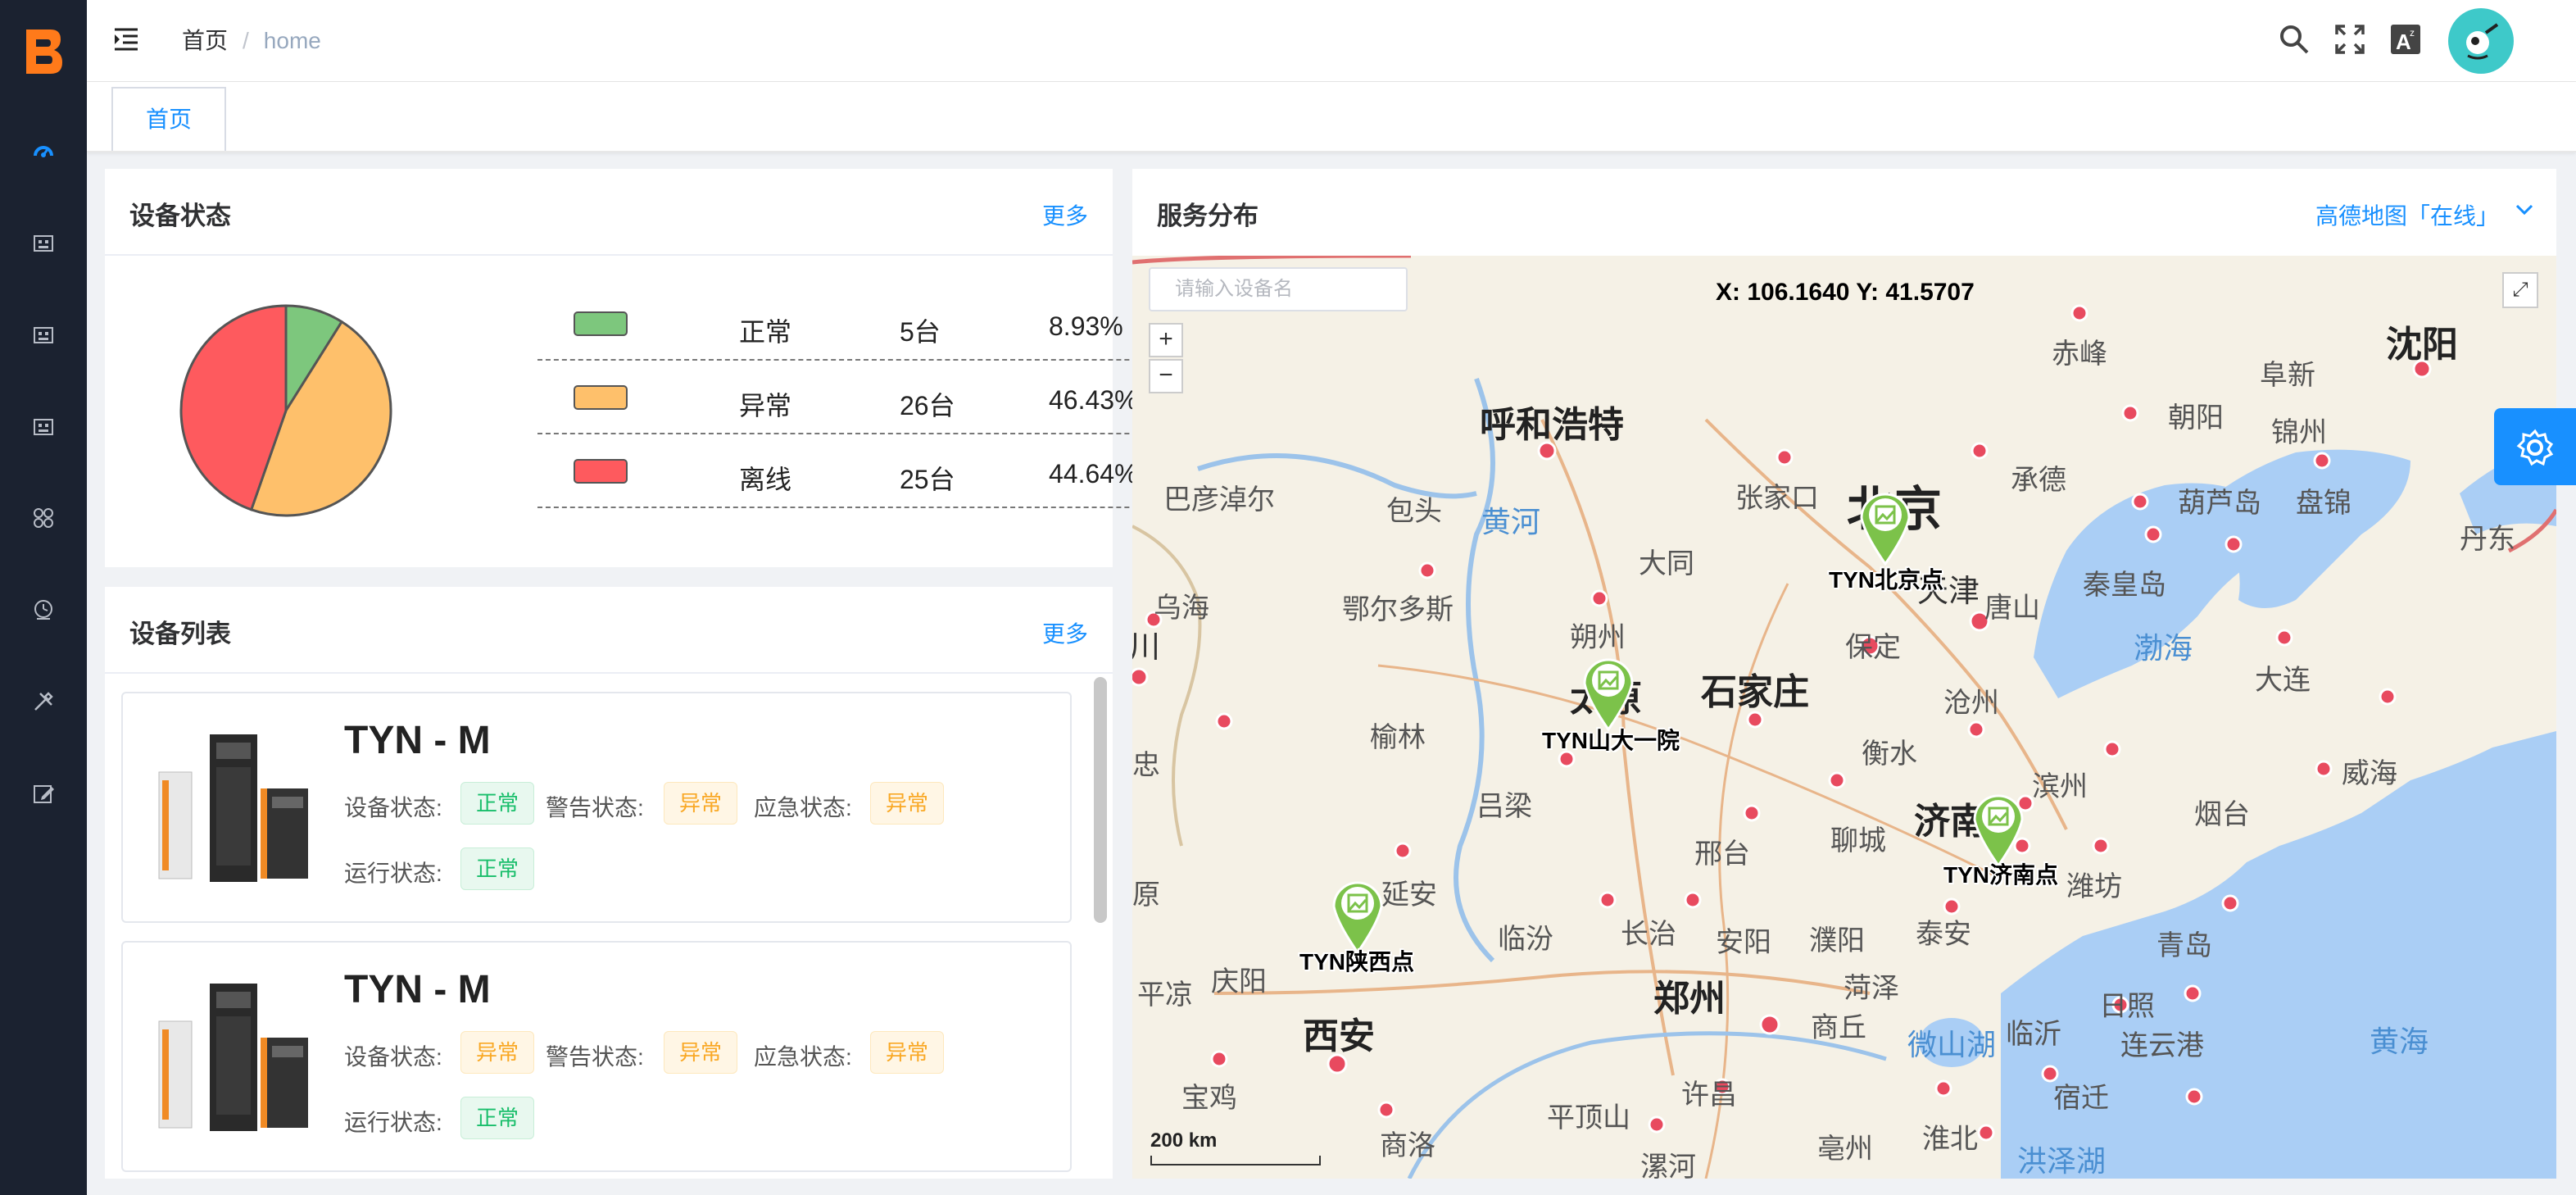 This screenshot has width=2576, height=1195. I want to click on components-icon, so click(43, 518).